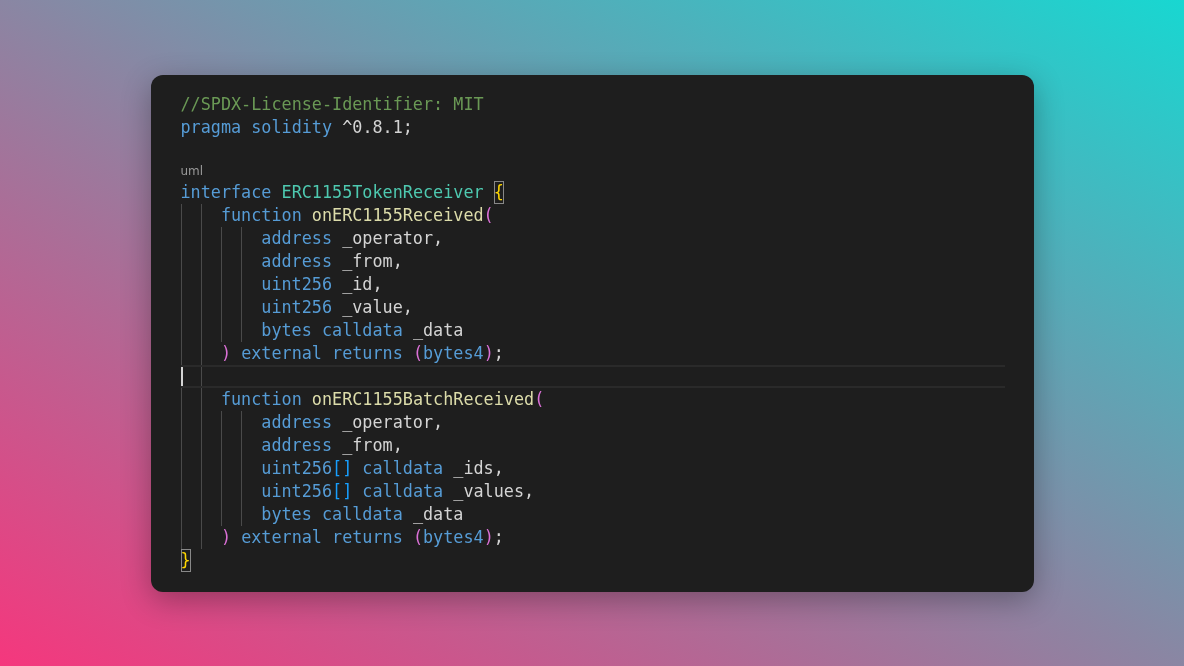 The image size is (1184, 666). Describe the element at coordinates (498, 192) in the screenshot. I see `brace: {` at that location.